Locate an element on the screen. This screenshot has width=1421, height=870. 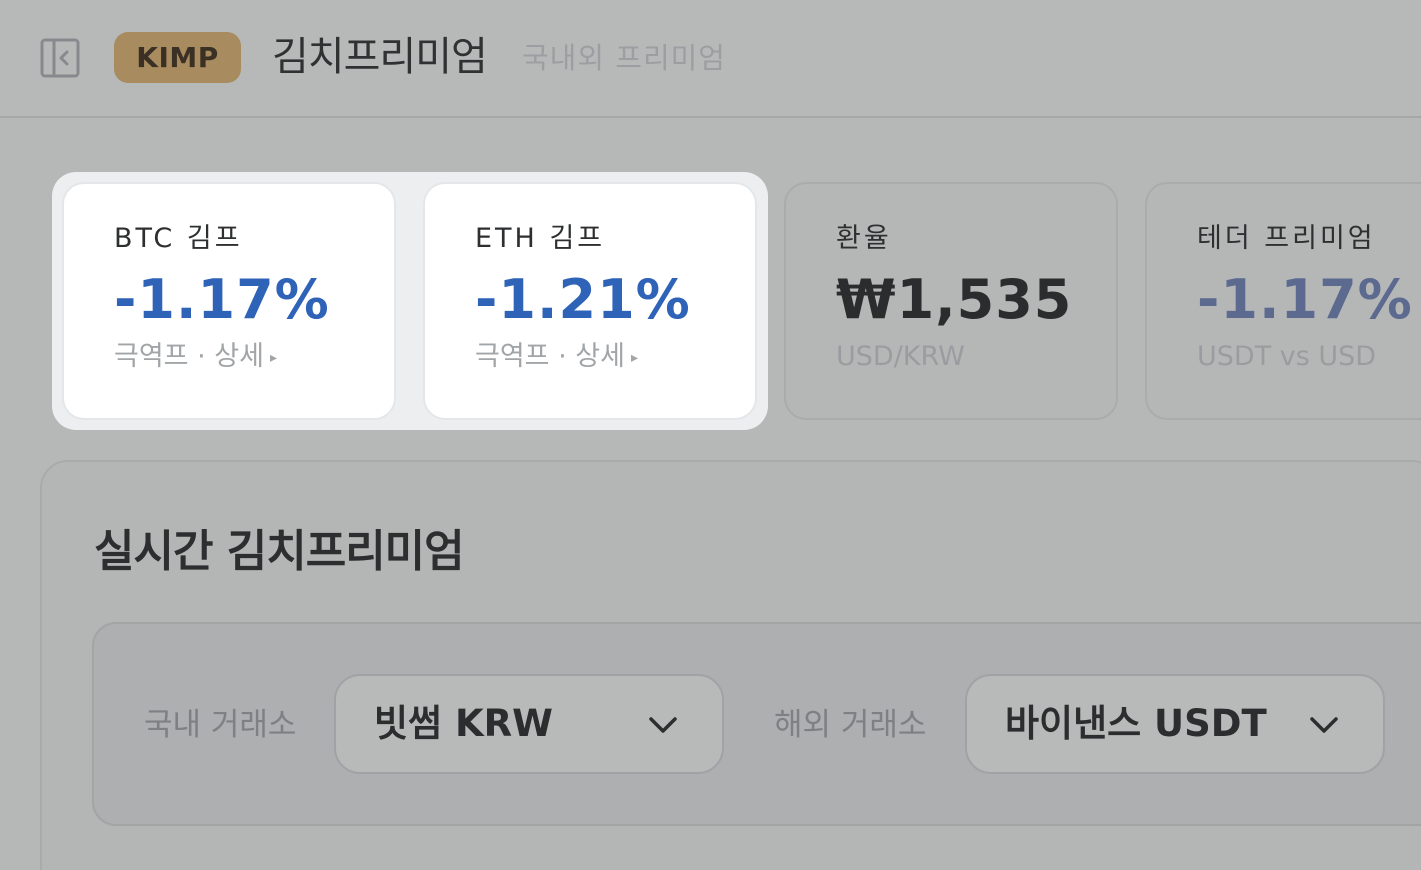
card-label: 환율 is located at coordinates (864, 238).